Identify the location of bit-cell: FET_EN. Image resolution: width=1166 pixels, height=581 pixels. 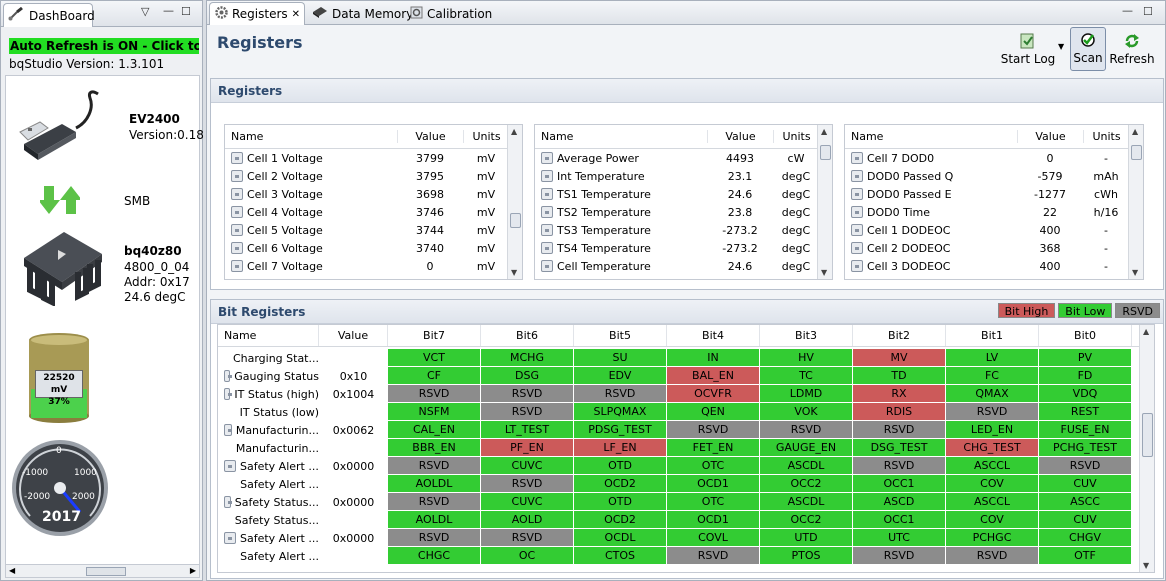
(713, 448).